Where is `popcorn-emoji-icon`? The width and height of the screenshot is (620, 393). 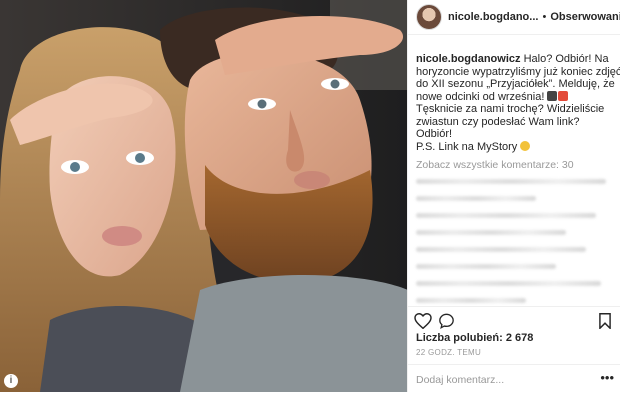
popcorn-emoji-icon is located at coordinates (563, 95).